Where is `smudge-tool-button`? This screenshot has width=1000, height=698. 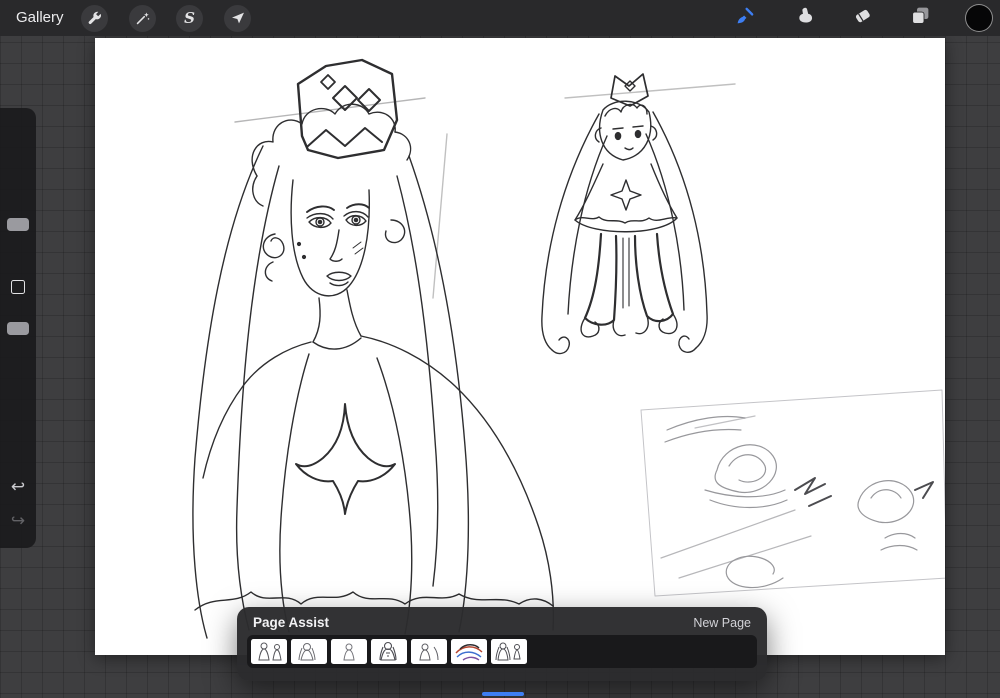
smudge-tool-button is located at coordinates (805, 18).